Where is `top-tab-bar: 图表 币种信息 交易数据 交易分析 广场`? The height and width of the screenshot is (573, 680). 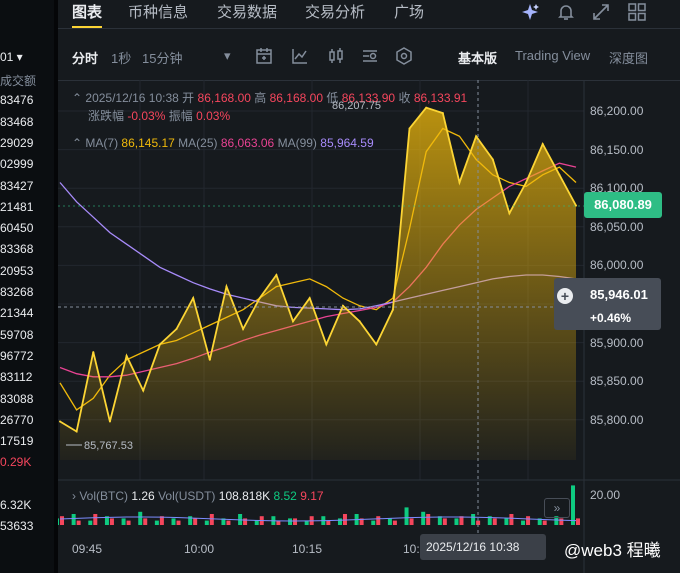
top-tab-bar: 图表 币种信息 交易数据 交易分析 广场 is located at coordinates (369, 14).